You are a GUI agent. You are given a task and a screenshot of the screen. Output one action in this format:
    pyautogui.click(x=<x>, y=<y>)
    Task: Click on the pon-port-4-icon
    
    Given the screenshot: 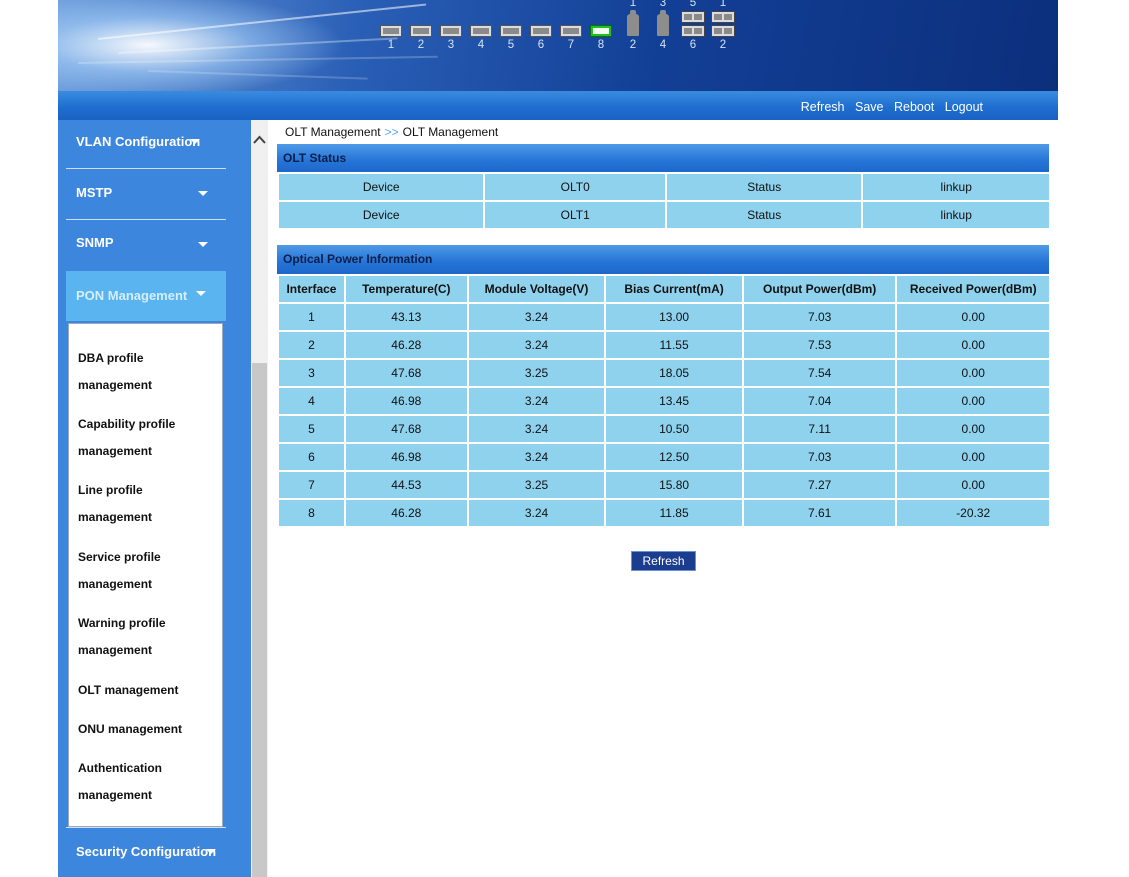 What is the action you would take?
    pyautogui.click(x=481, y=31)
    